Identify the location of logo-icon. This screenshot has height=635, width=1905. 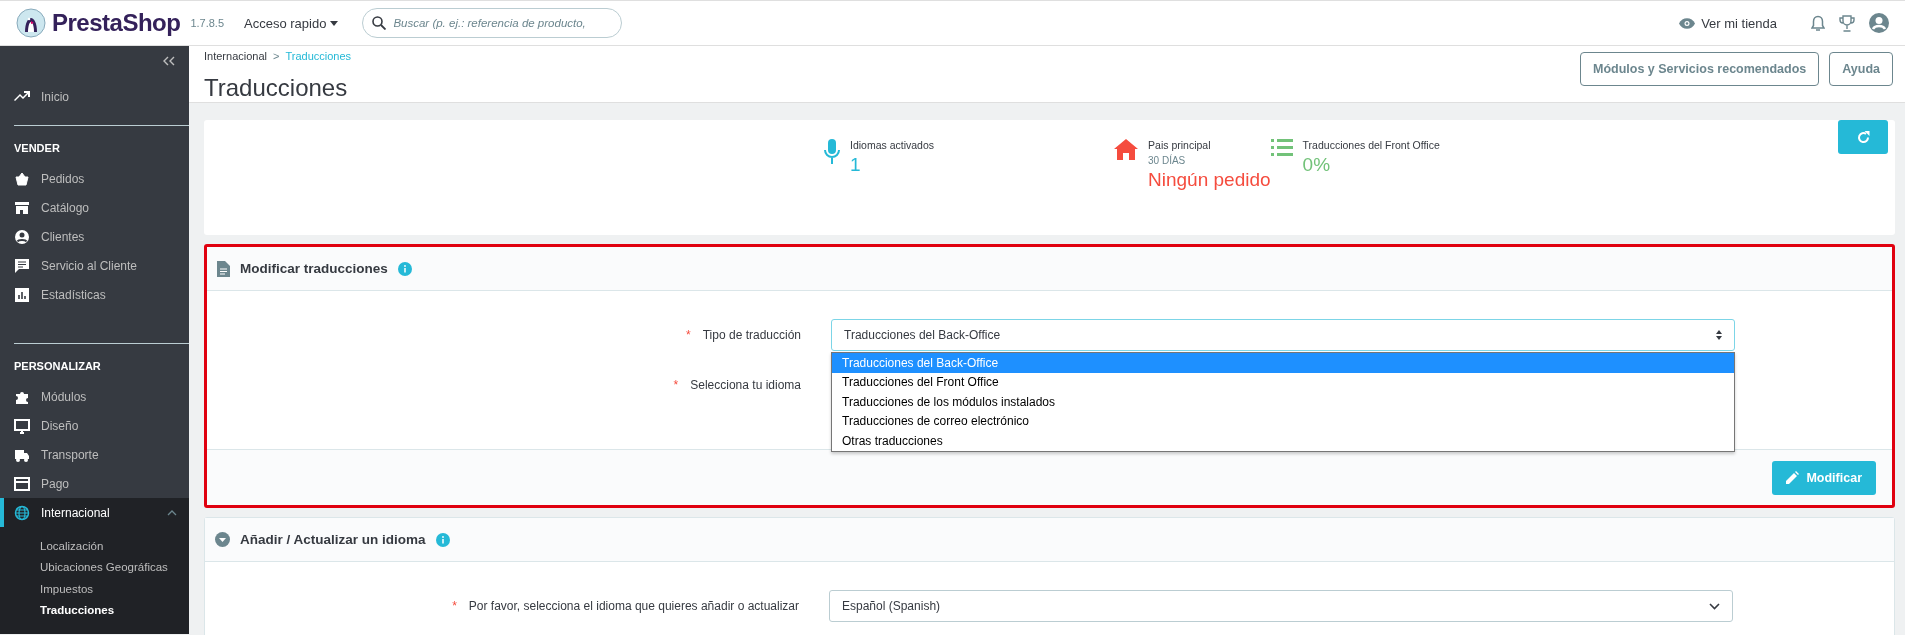
(31, 23).